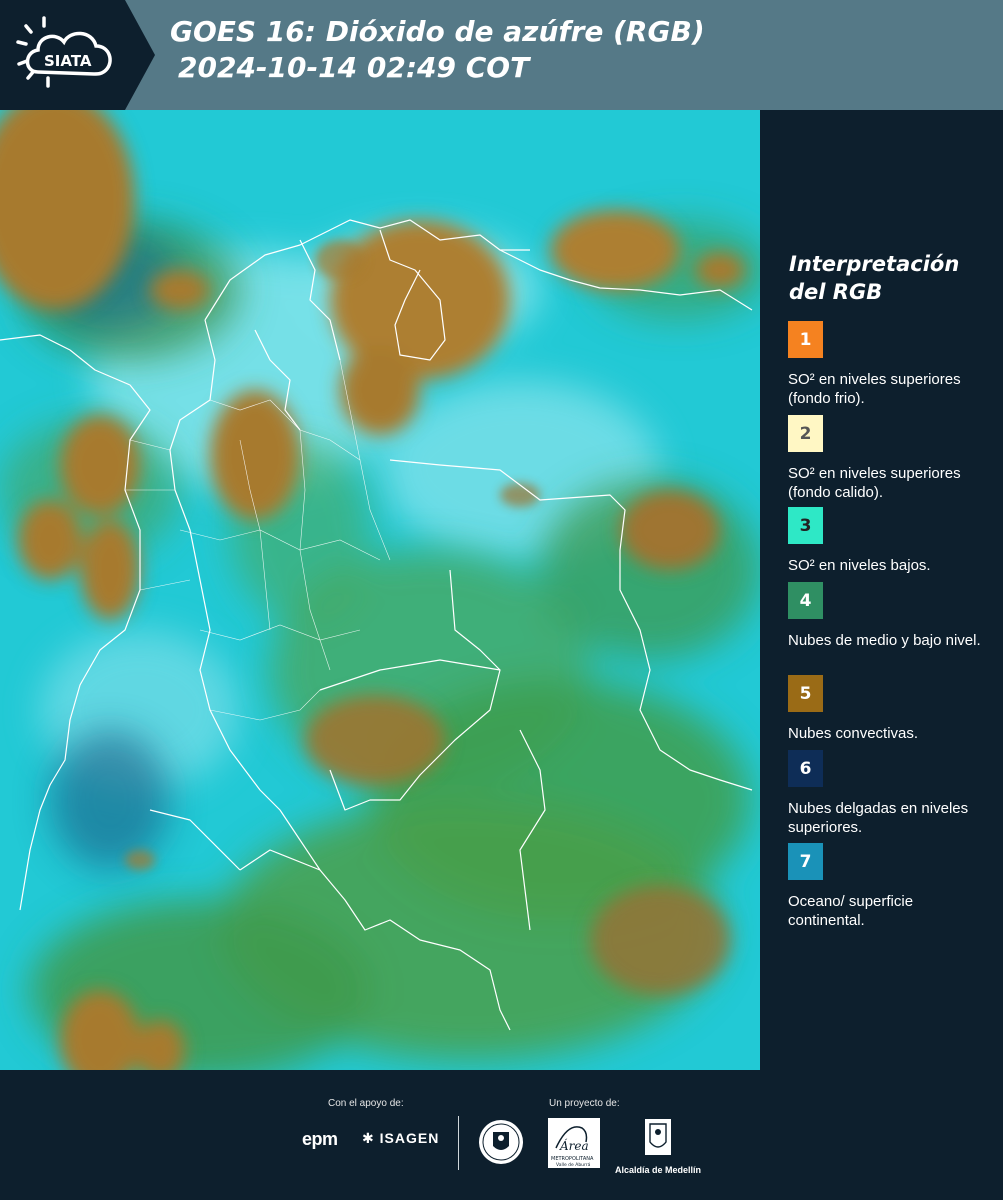 The height and width of the screenshot is (1200, 1003). I want to click on legend-item-4: 4 Nubes de medio y bajo nivel., so click(893, 616).